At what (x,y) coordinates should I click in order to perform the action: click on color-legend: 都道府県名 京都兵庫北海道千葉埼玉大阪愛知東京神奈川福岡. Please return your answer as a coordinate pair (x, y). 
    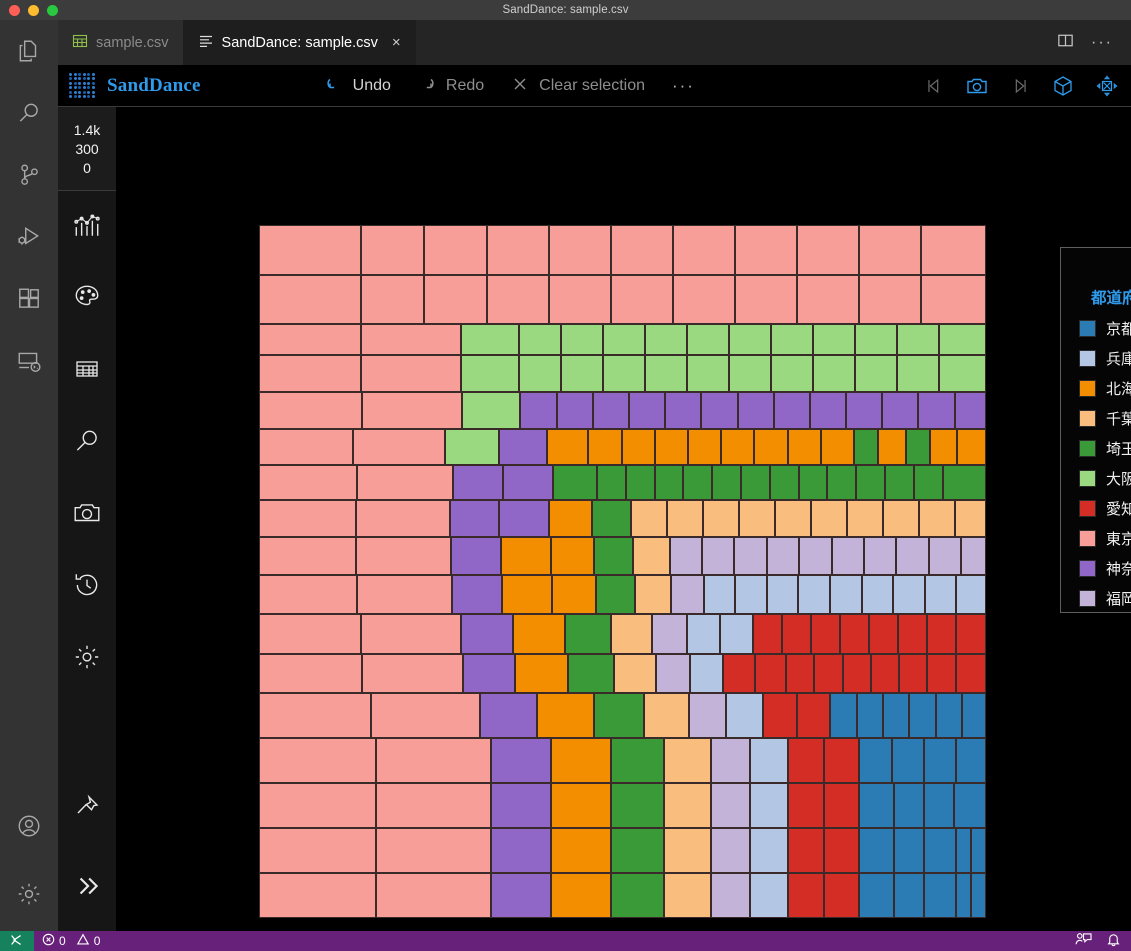
    Looking at the image, I should click on (1095, 430).